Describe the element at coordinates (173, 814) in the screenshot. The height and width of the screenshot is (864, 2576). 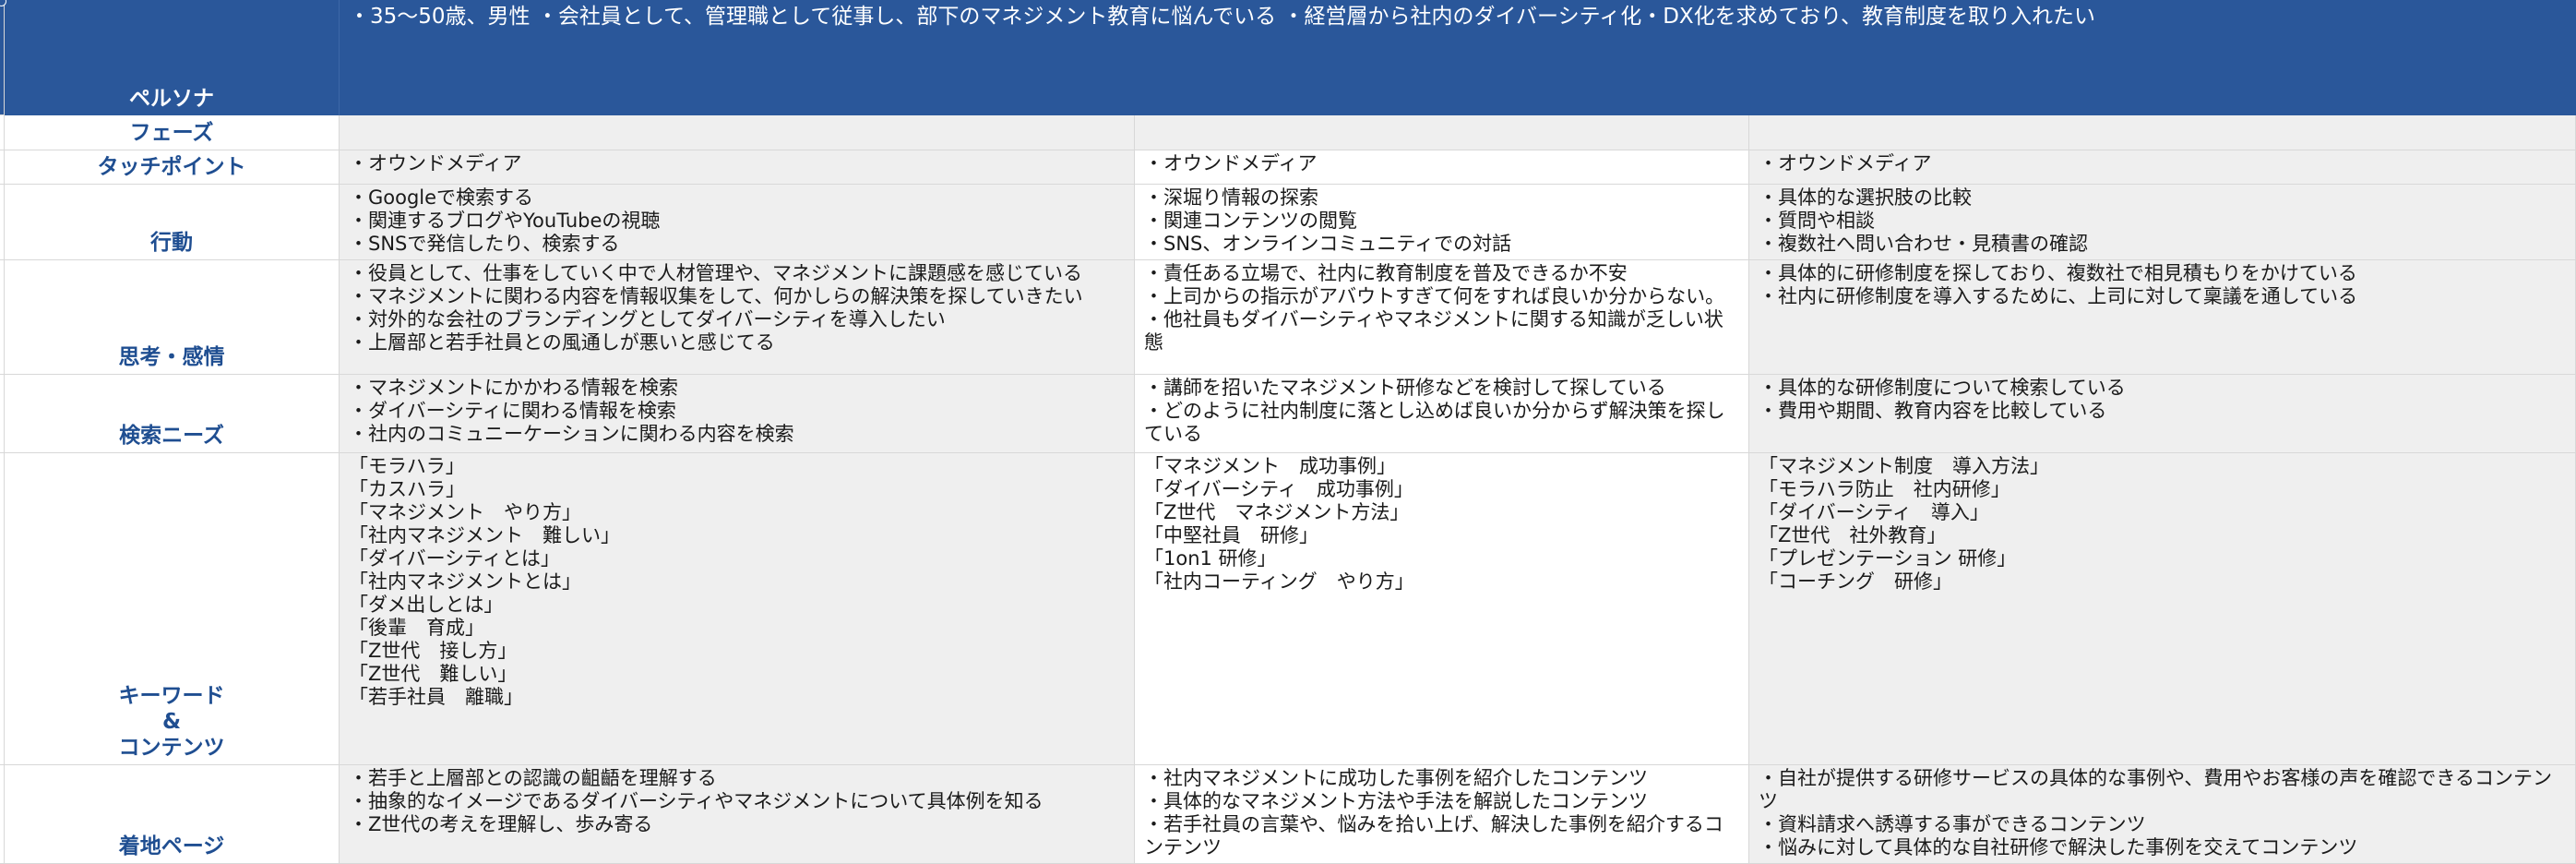
I see `row-label-landing-page: 着地ページ` at that location.